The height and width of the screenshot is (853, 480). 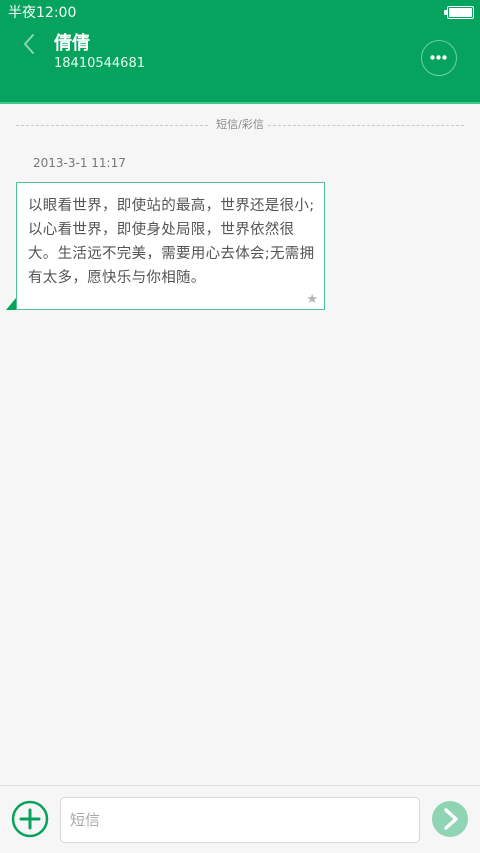 I want to click on sms-input, so click(x=240, y=820).